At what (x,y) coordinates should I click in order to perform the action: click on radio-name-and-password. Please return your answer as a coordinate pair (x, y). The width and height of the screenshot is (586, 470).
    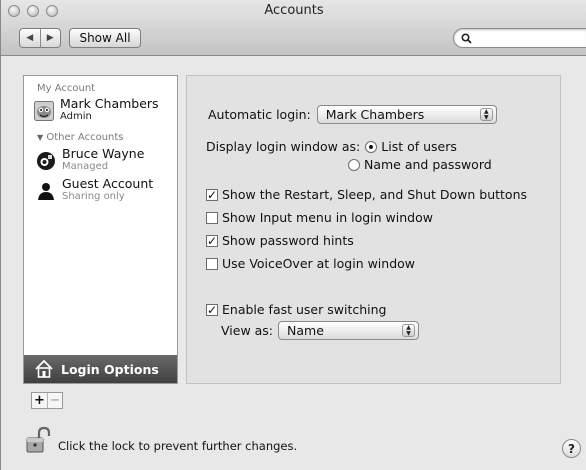
    Looking at the image, I should click on (354, 164).